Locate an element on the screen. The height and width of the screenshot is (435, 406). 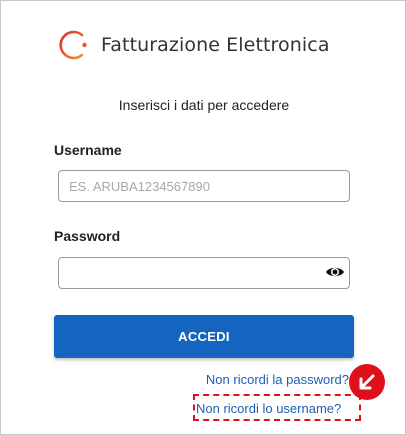
arrow-down-left-icon is located at coordinates (367, 382).